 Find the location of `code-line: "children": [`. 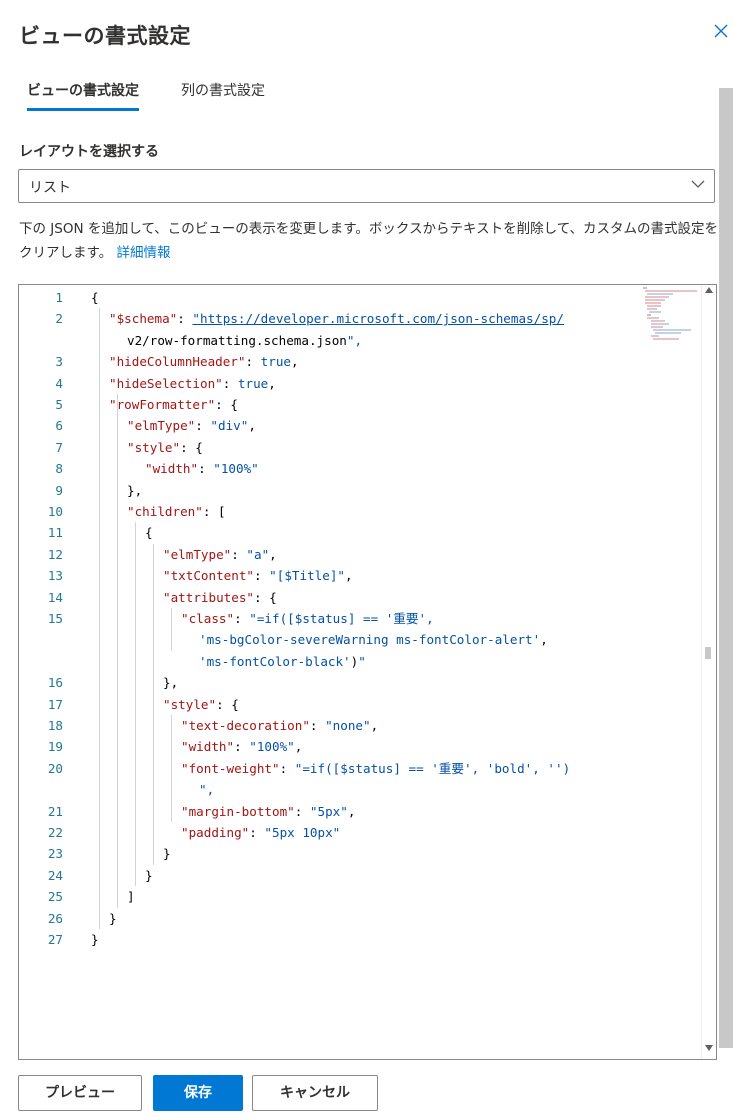

code-line: "children": [ is located at coordinates (176, 511).